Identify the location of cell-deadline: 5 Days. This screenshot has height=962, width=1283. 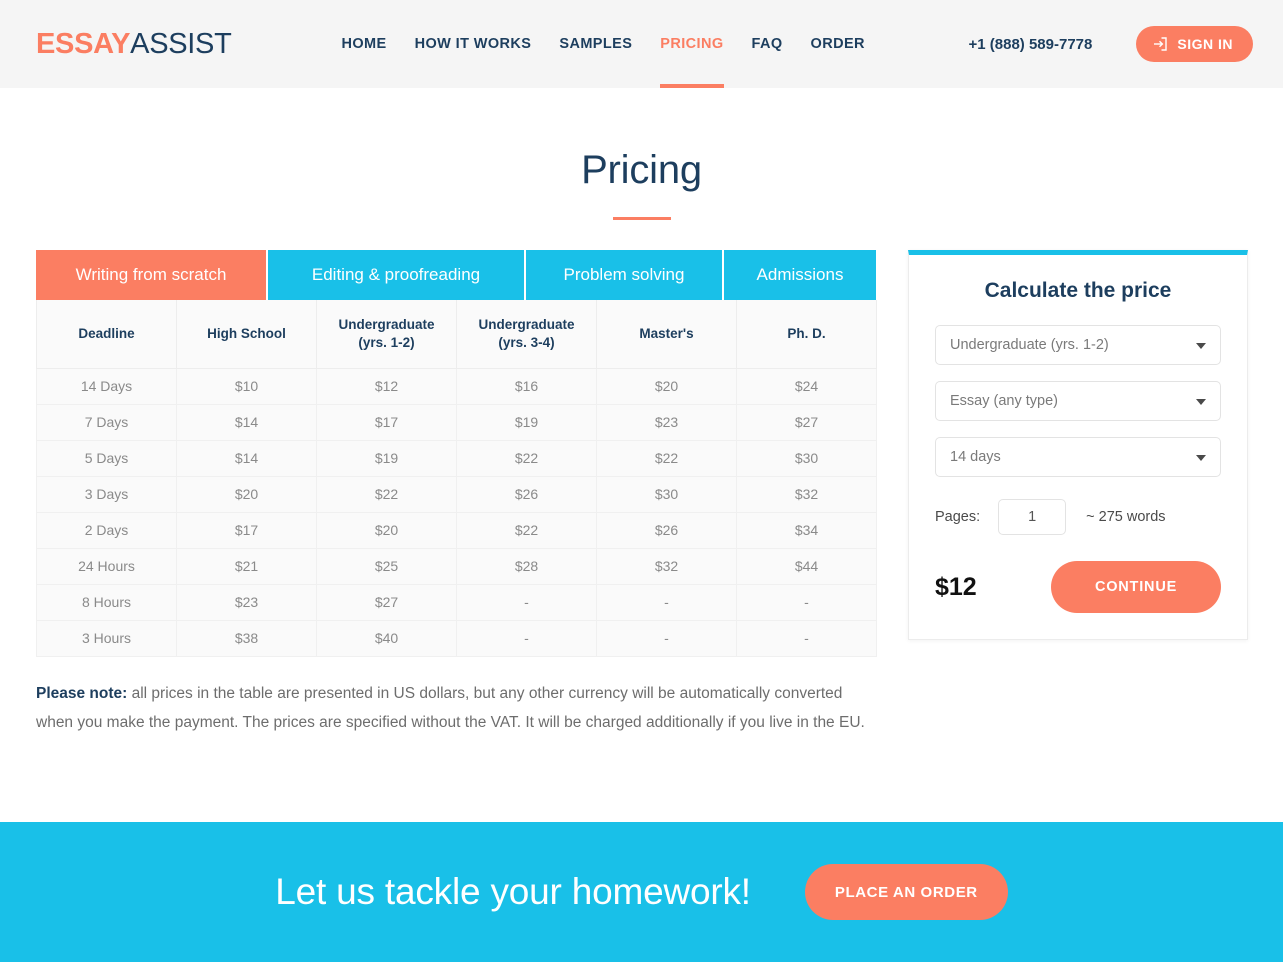
(106, 458).